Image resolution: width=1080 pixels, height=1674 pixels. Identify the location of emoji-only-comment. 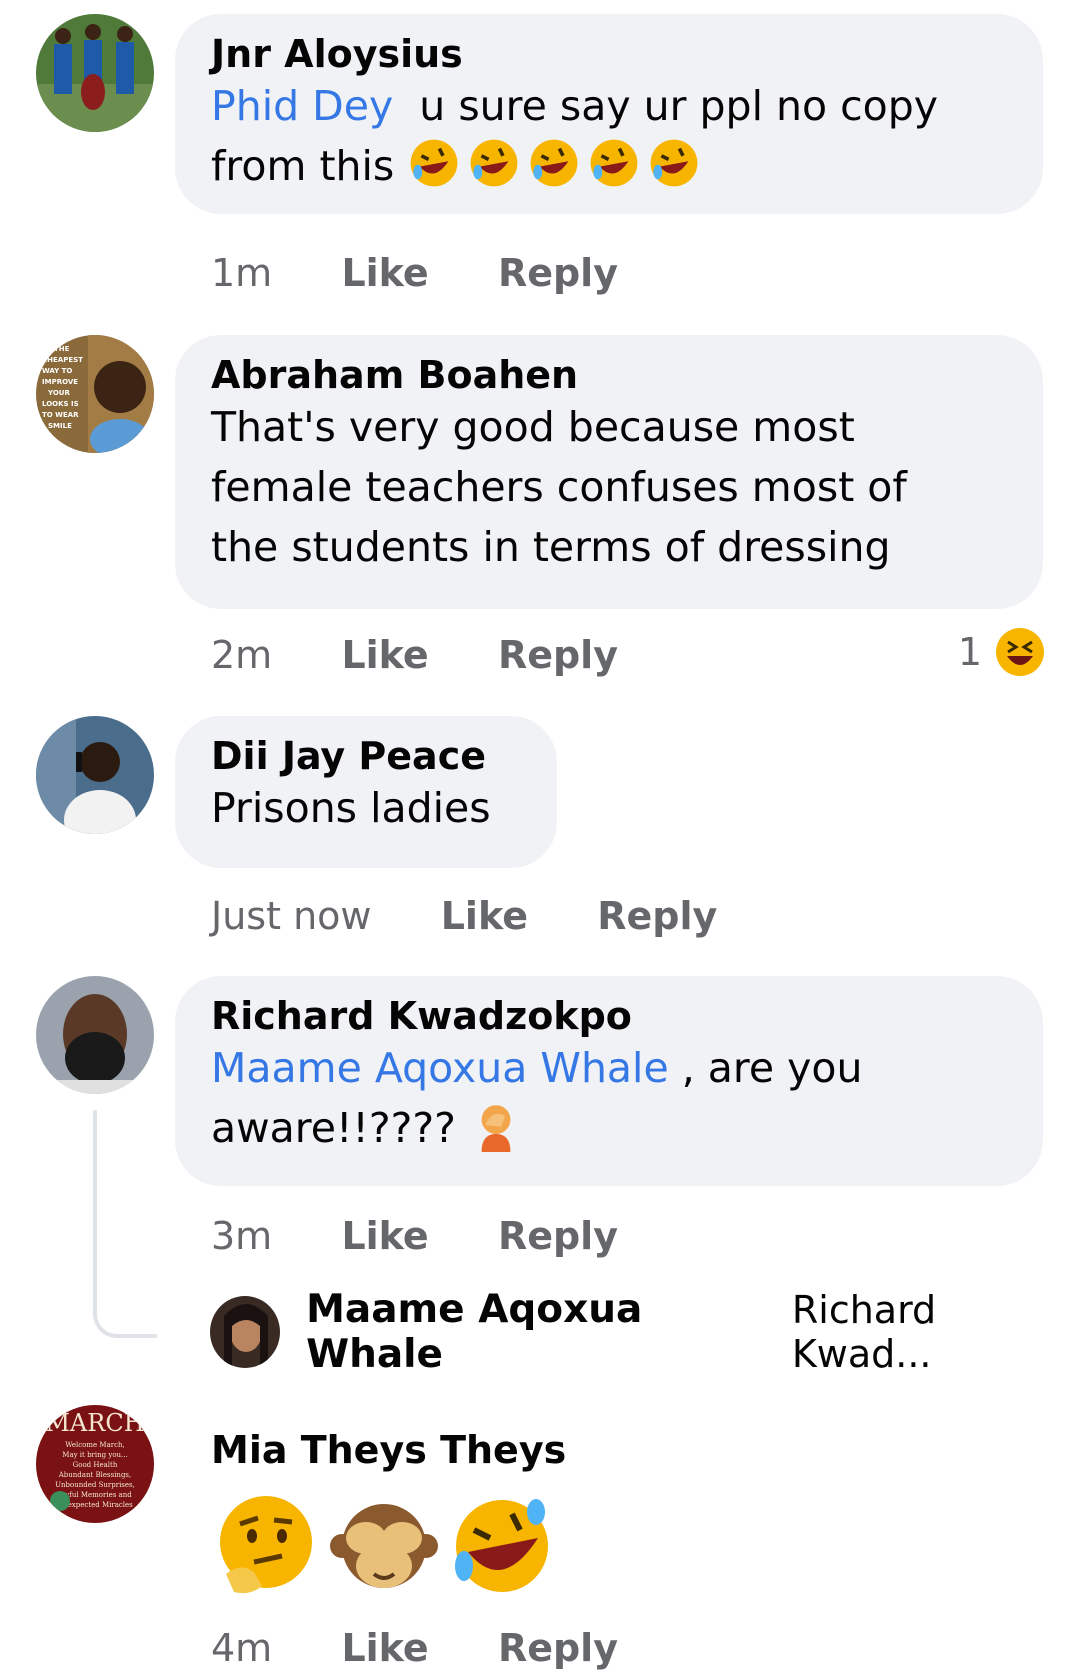
(387, 1546).